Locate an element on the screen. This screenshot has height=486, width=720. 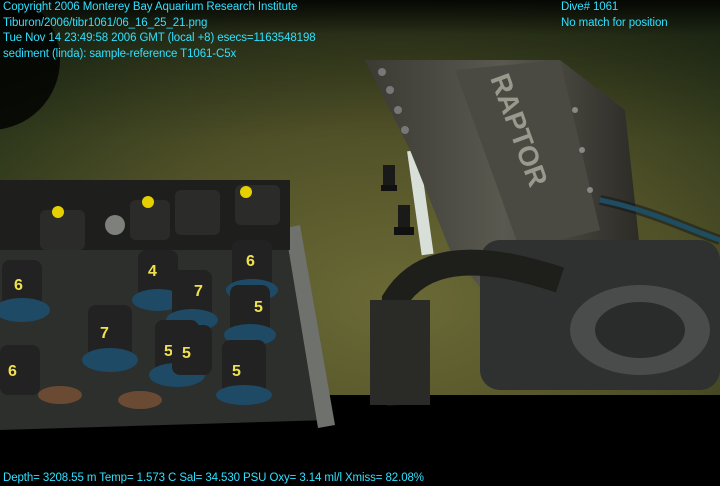
core-tube: 7 is located at coordinates (110, 338).